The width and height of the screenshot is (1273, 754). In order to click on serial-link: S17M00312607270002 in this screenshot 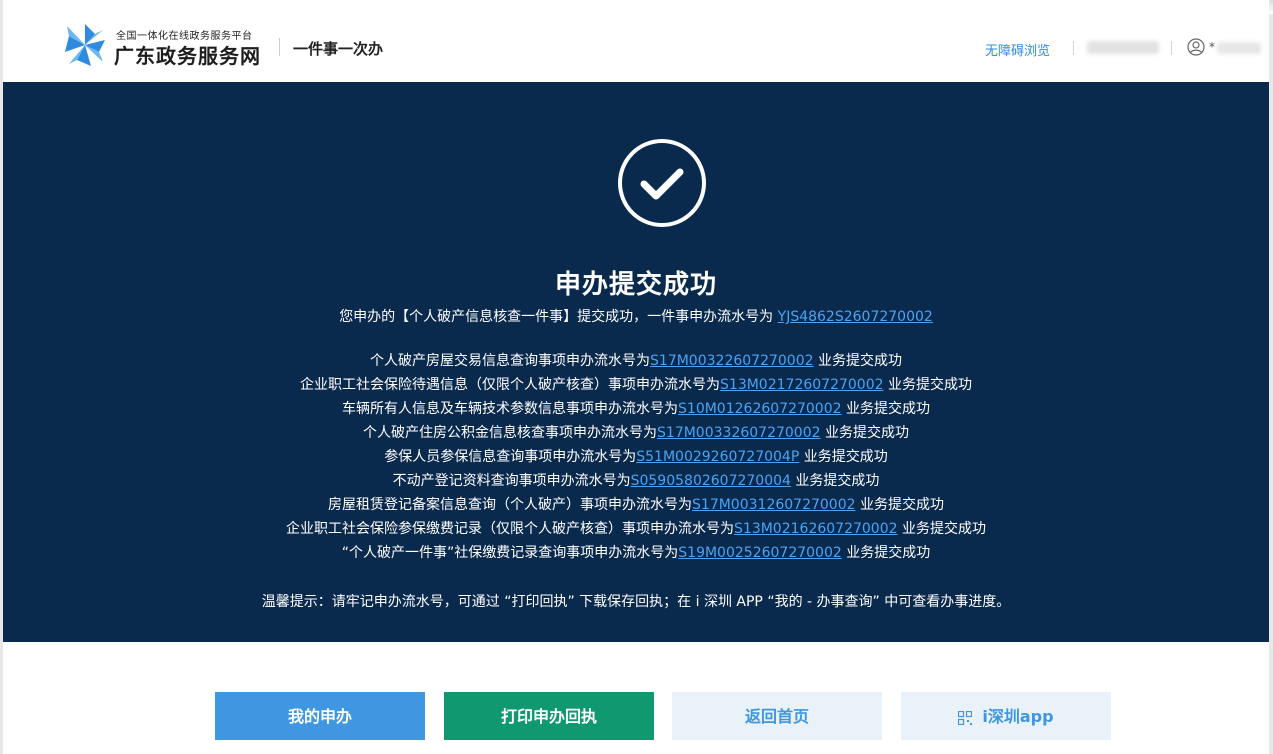, I will do `click(773, 505)`.